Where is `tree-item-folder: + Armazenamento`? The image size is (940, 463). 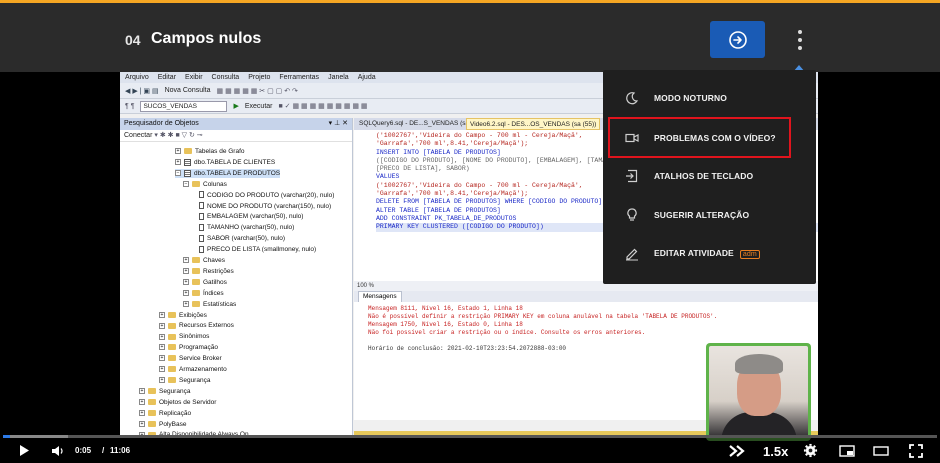 tree-item-folder: + Armazenamento is located at coordinates (193, 369).